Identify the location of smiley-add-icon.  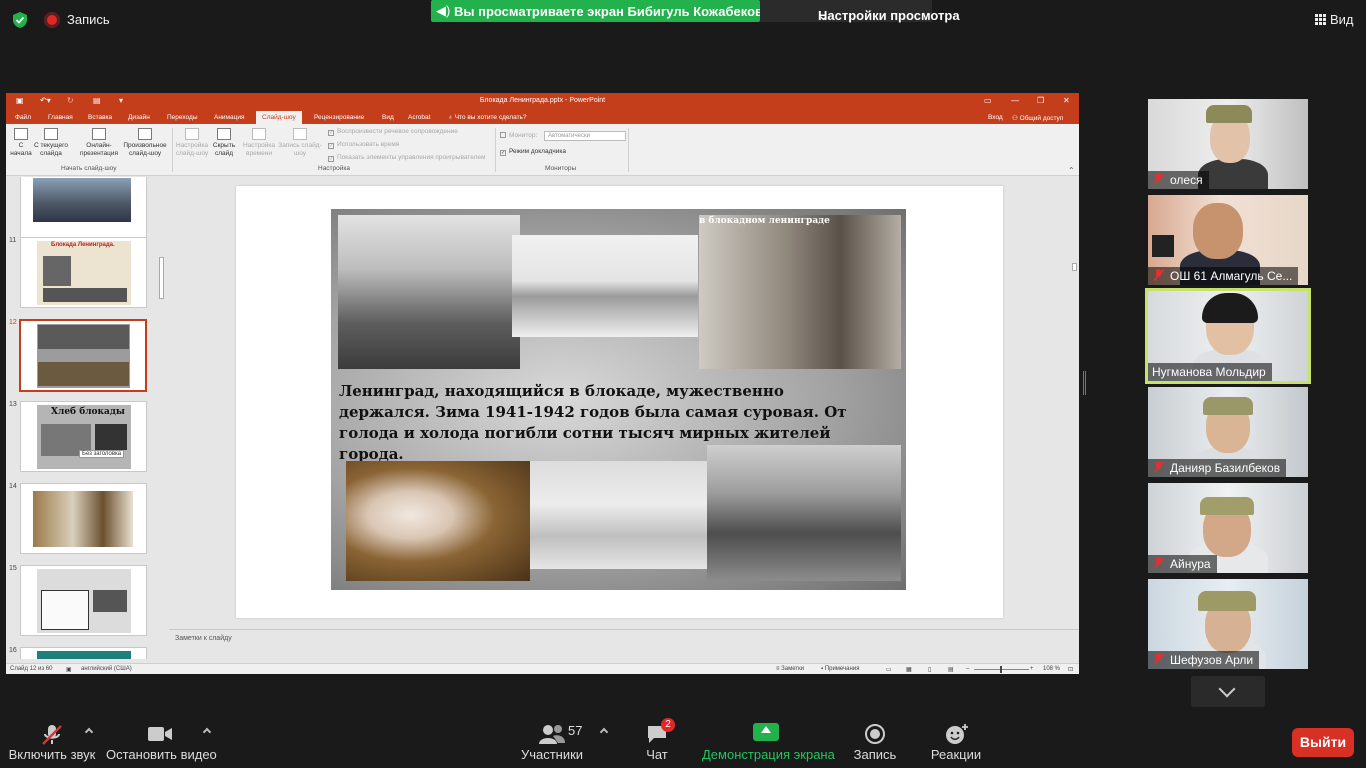
(957, 734).